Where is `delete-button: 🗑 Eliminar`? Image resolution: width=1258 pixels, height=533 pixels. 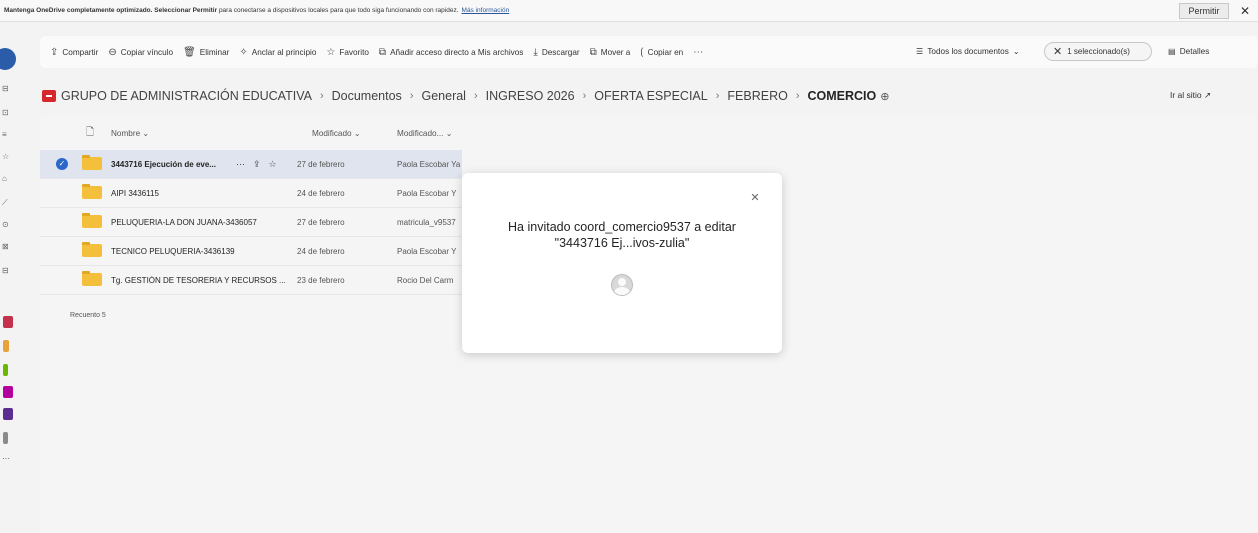
delete-button: 🗑 Eliminar is located at coordinates (206, 52).